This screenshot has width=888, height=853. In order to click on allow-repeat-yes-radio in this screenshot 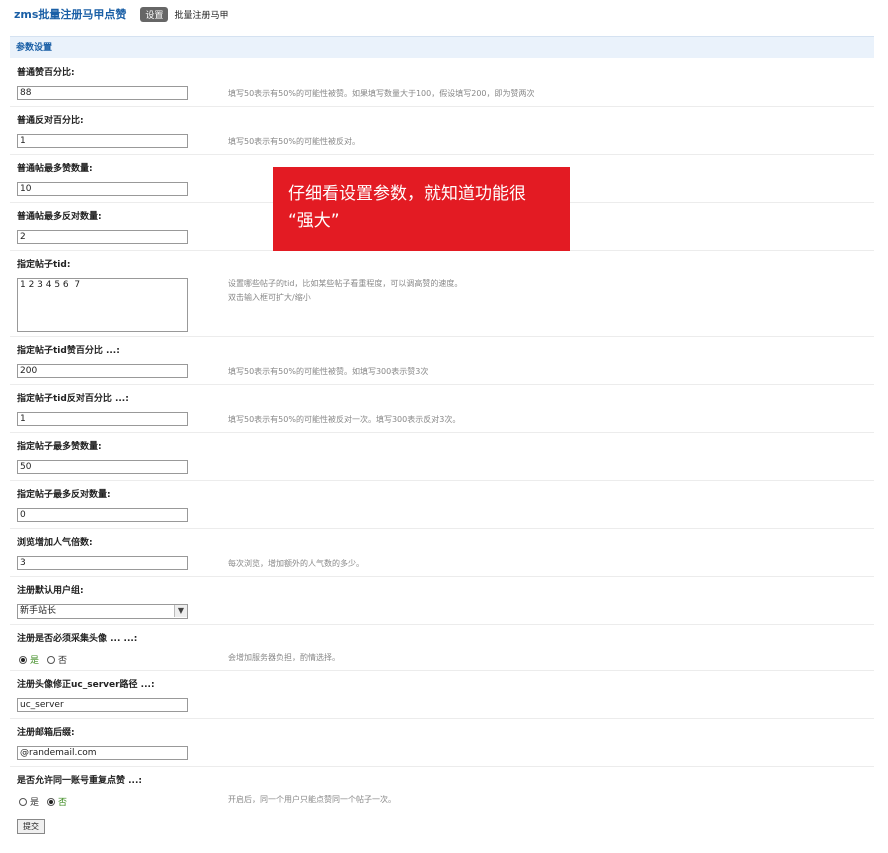, I will do `click(23, 801)`.